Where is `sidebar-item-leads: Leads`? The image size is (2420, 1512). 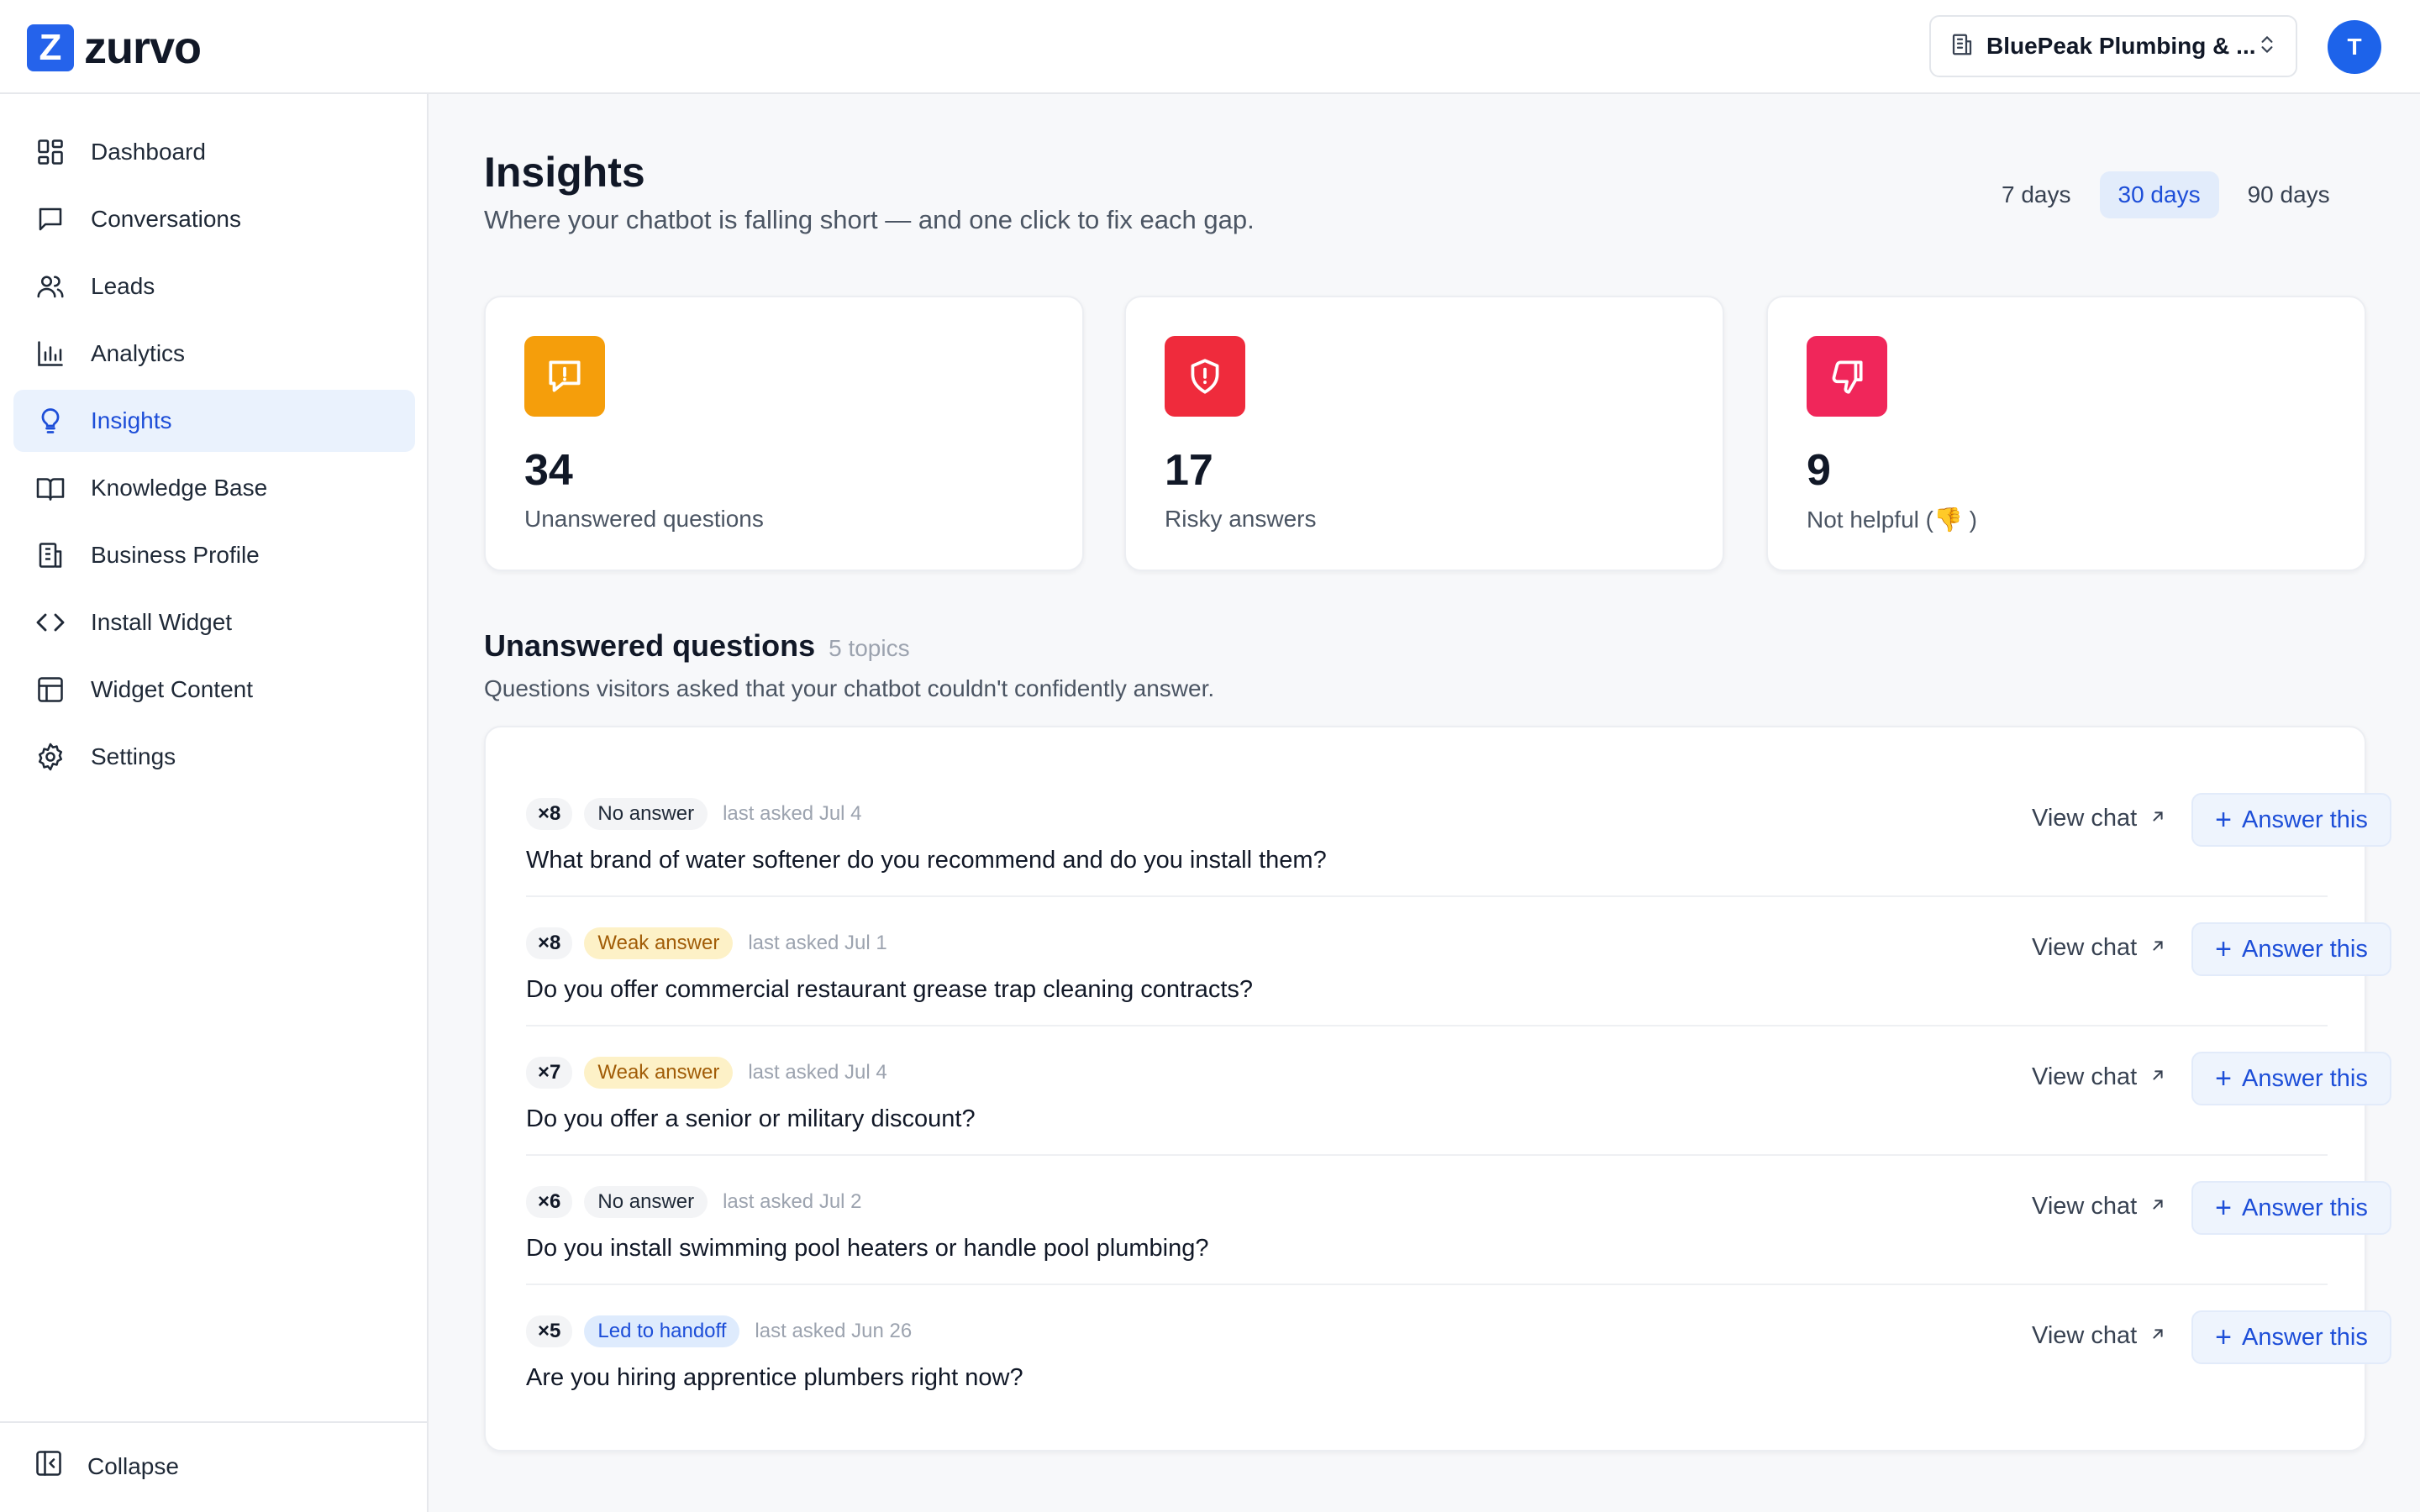 sidebar-item-leads: Leads is located at coordinates (214, 286).